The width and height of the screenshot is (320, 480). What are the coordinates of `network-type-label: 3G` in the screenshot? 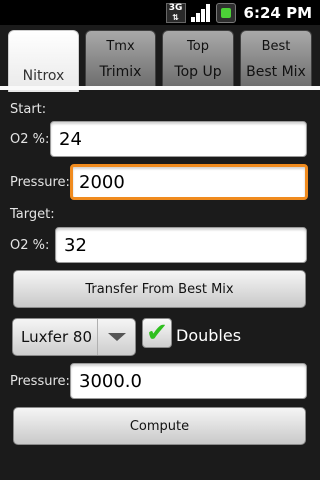 It's located at (175, 7).